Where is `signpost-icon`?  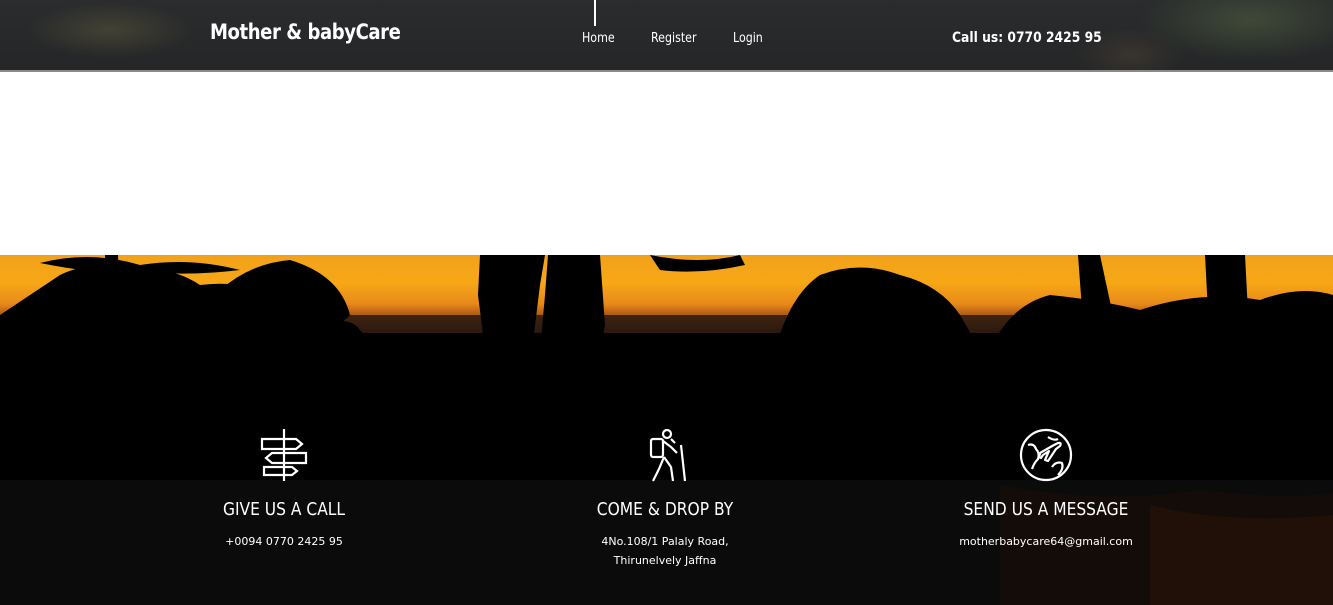 signpost-icon is located at coordinates (284, 455).